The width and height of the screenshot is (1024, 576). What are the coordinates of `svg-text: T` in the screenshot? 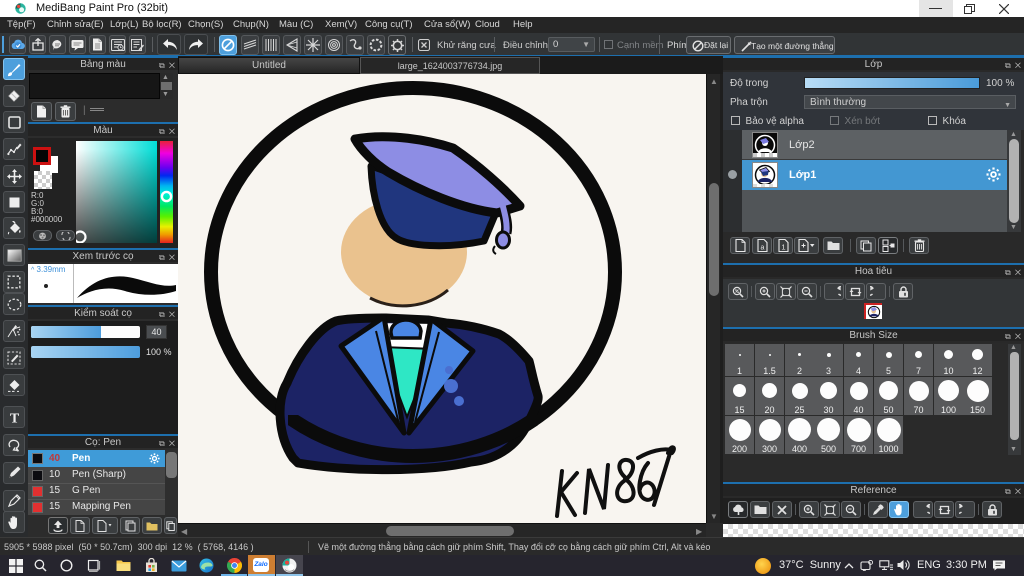 It's located at (14, 417).